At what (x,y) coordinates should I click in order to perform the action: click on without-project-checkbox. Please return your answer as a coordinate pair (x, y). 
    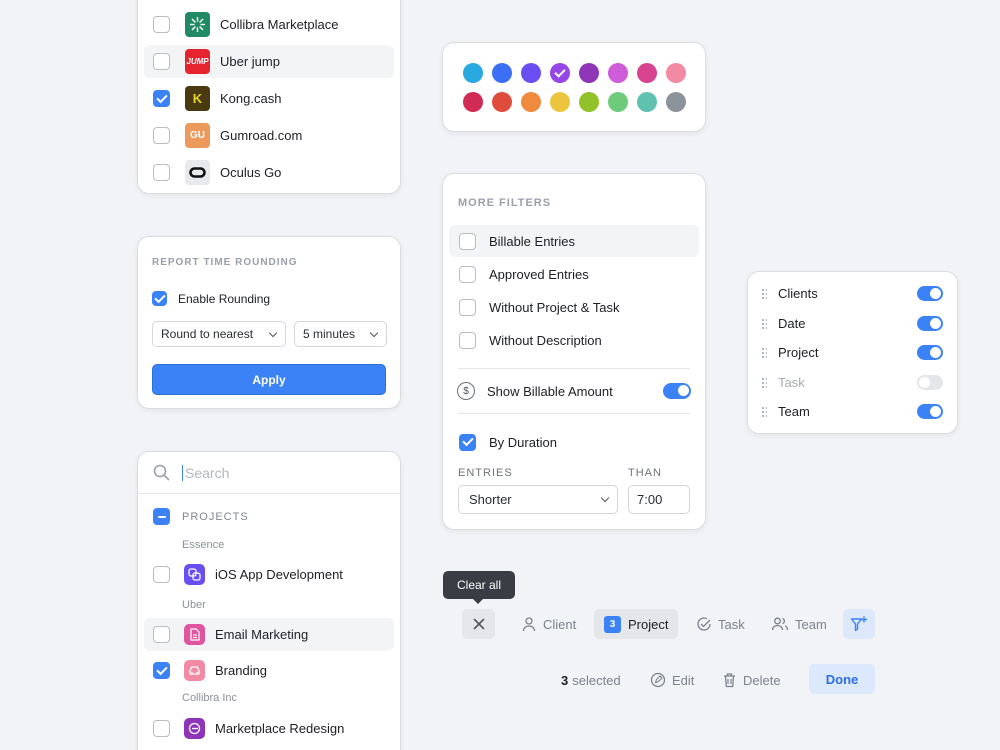
    Looking at the image, I should click on (467, 307).